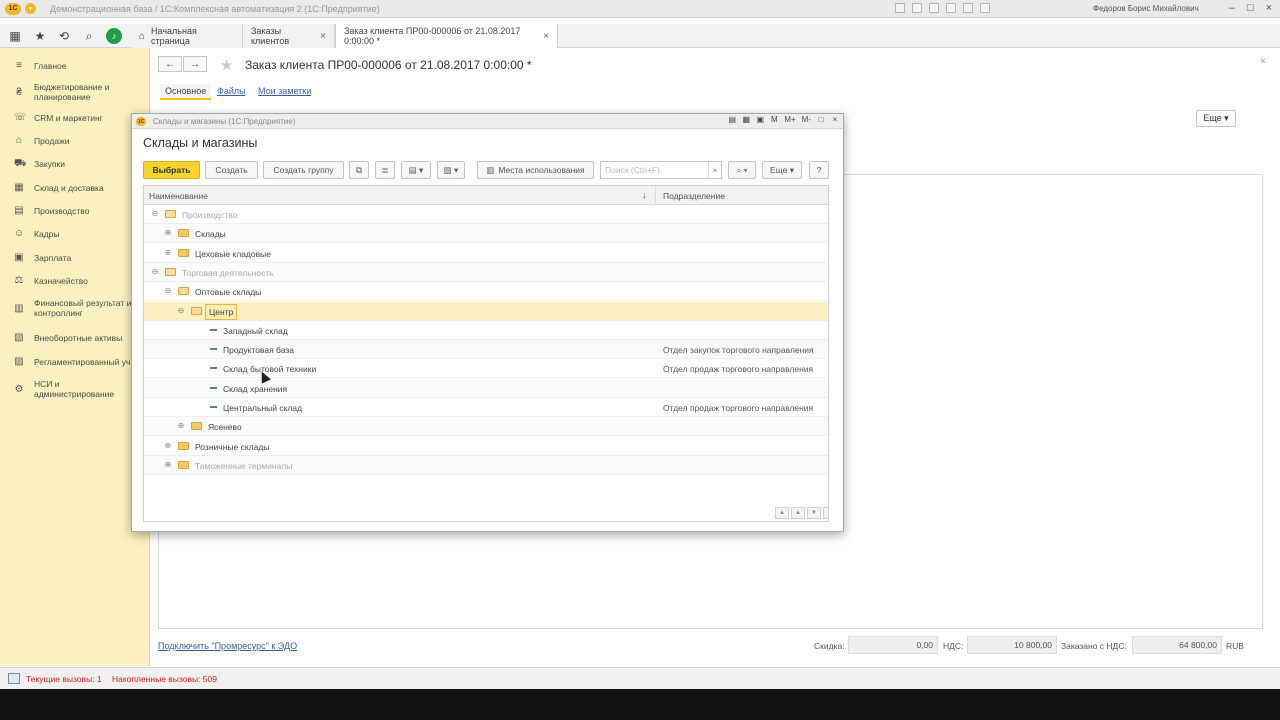  I want to click on sidebar-item-finance: ▥ Финансовый результат и контроллинг, so click(75, 309).